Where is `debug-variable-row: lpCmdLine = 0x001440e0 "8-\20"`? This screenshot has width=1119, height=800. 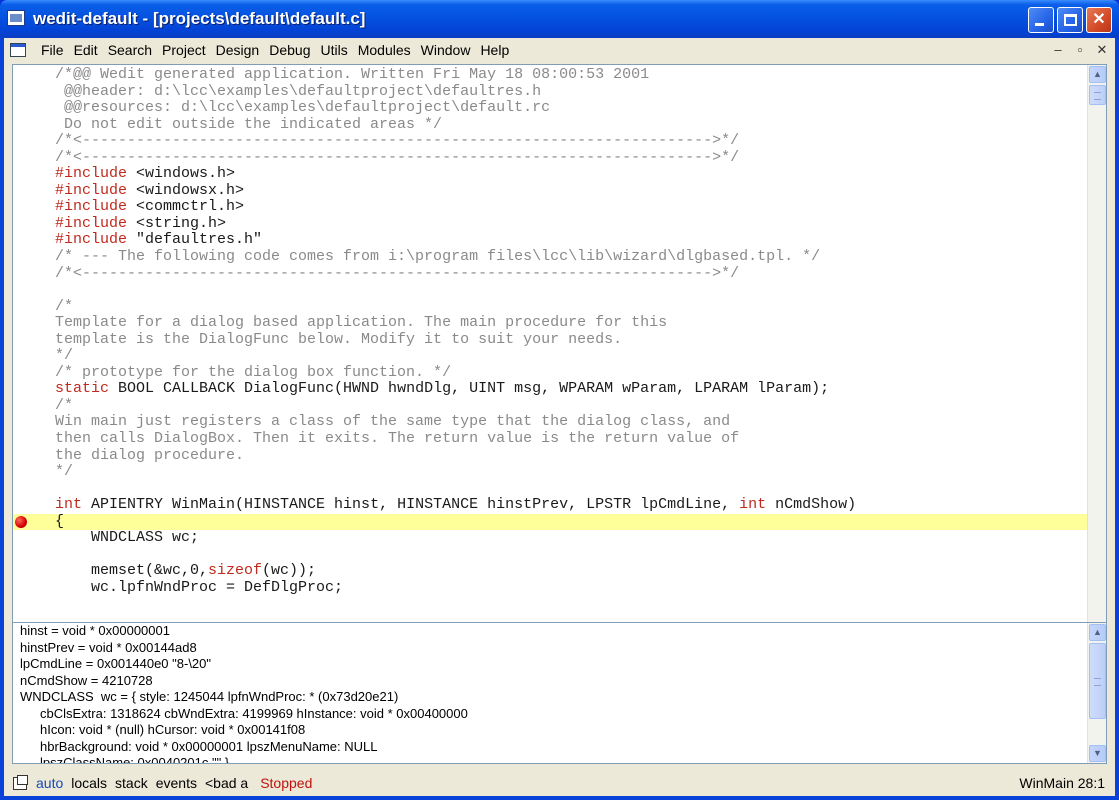 debug-variable-row: lpCmdLine = 0x001440e0 "8-\20" is located at coordinates (244, 664).